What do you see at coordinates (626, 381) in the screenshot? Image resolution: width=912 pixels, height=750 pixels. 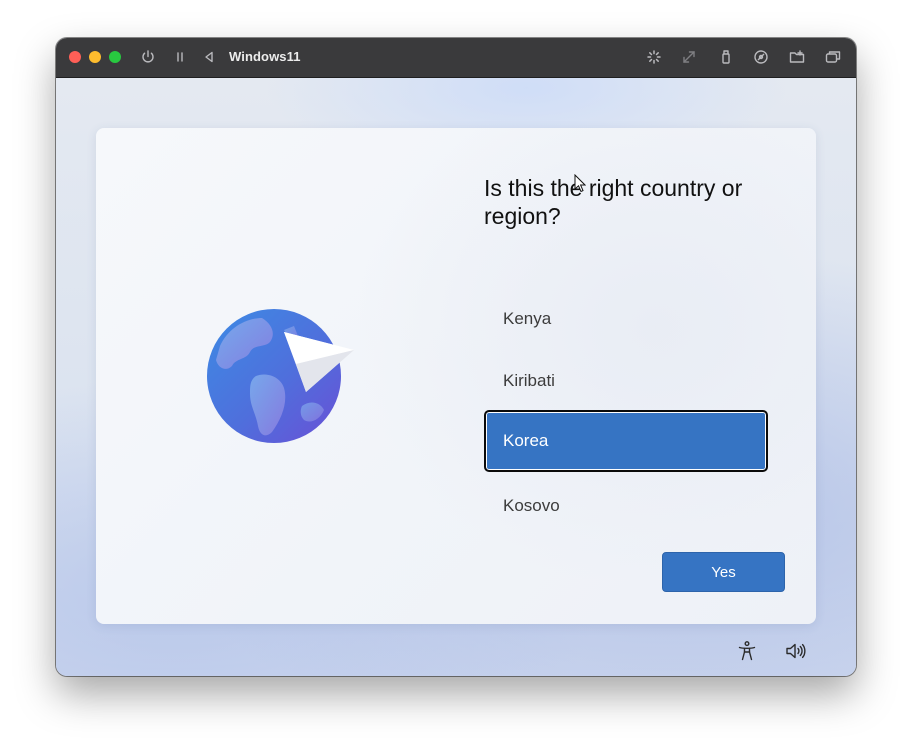 I see `region-option-kiribati: Kiribati` at bounding box center [626, 381].